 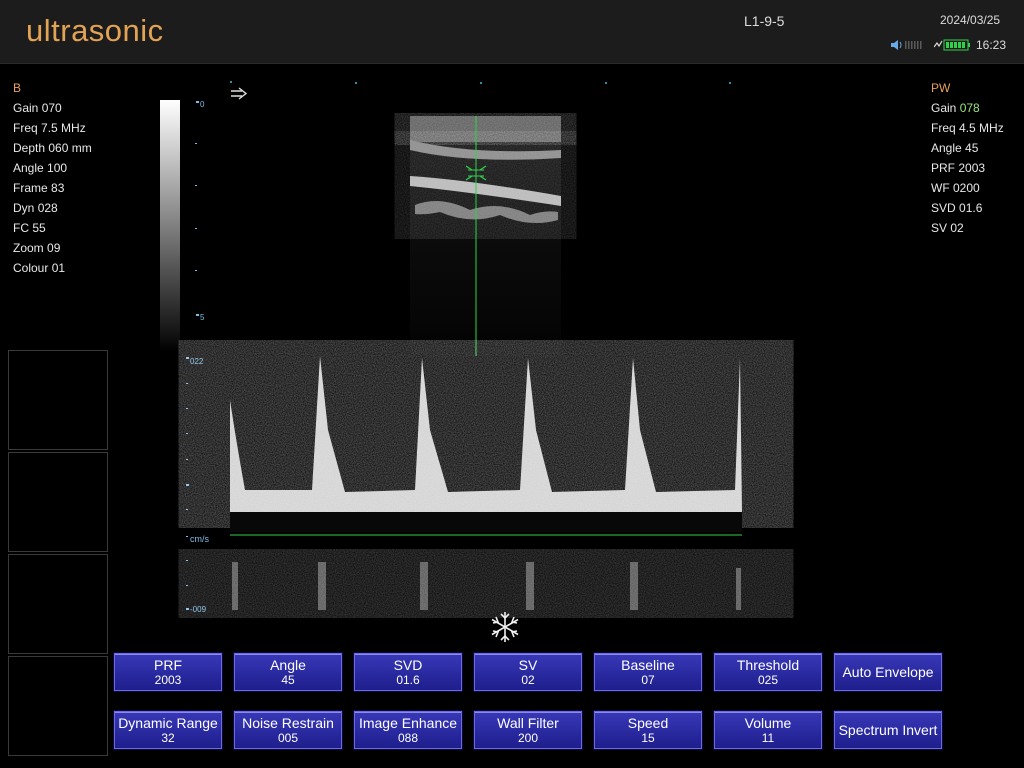 I want to click on spectrum-scale, so click(x=187, y=483).